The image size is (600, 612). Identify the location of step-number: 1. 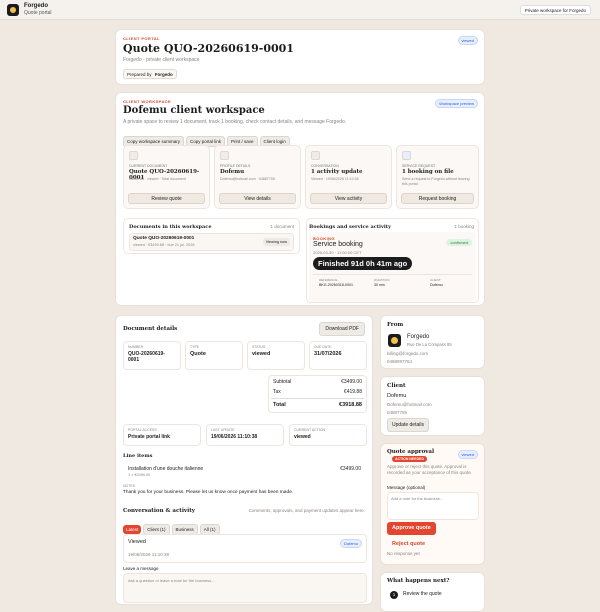
(394, 595).